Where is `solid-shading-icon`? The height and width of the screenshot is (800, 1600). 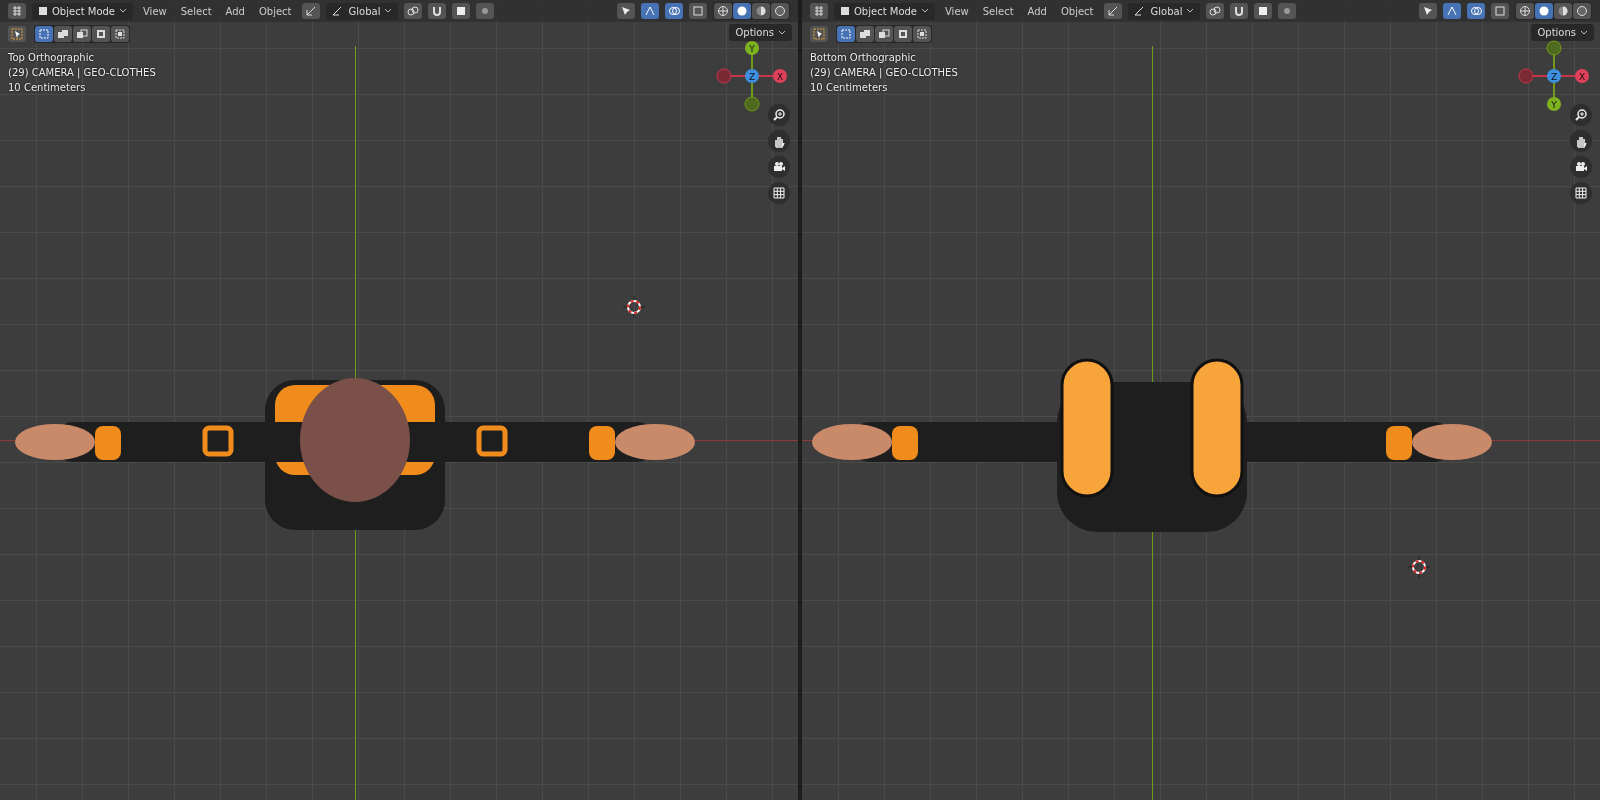
solid-shading-icon is located at coordinates (742, 11).